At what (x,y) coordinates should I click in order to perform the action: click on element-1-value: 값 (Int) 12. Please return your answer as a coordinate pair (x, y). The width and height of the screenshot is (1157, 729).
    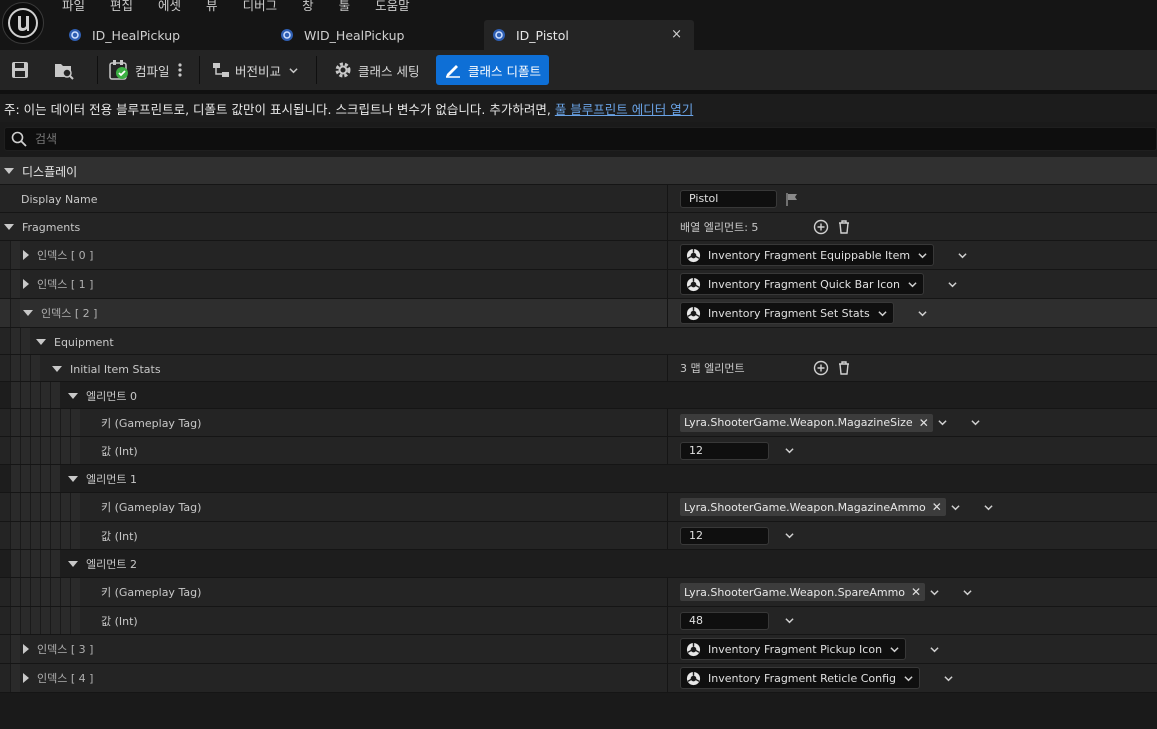
    Looking at the image, I should click on (578, 536).